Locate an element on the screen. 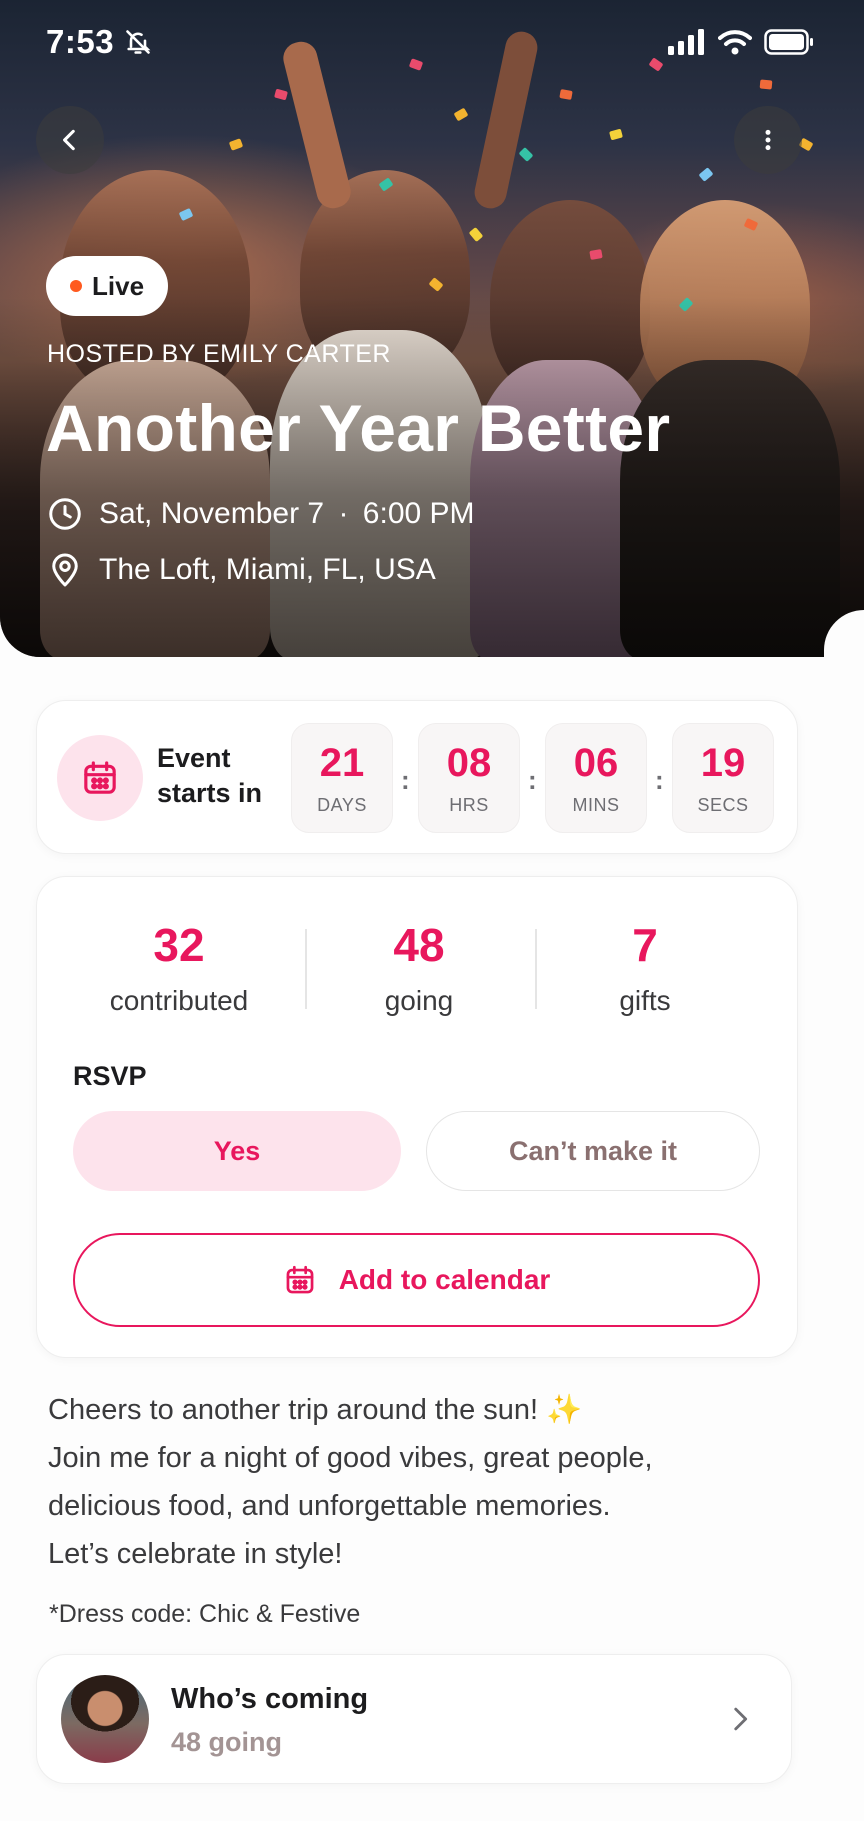 The image size is (864, 1821). description-line1: Cheers to another trip around the sun! is located at coordinates (293, 1410).